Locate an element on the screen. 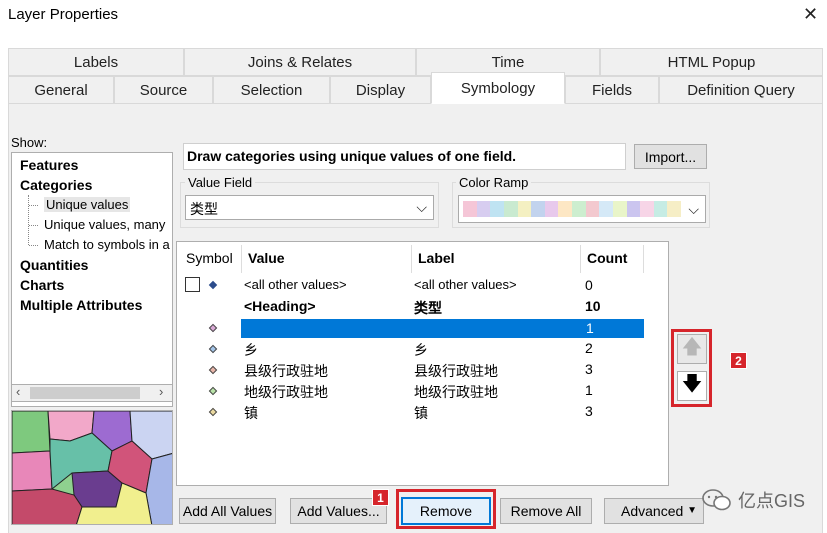 This screenshot has width=827, height=533. tree-item-match-to-symbols: Match to symbols in a is located at coordinates (107, 244).